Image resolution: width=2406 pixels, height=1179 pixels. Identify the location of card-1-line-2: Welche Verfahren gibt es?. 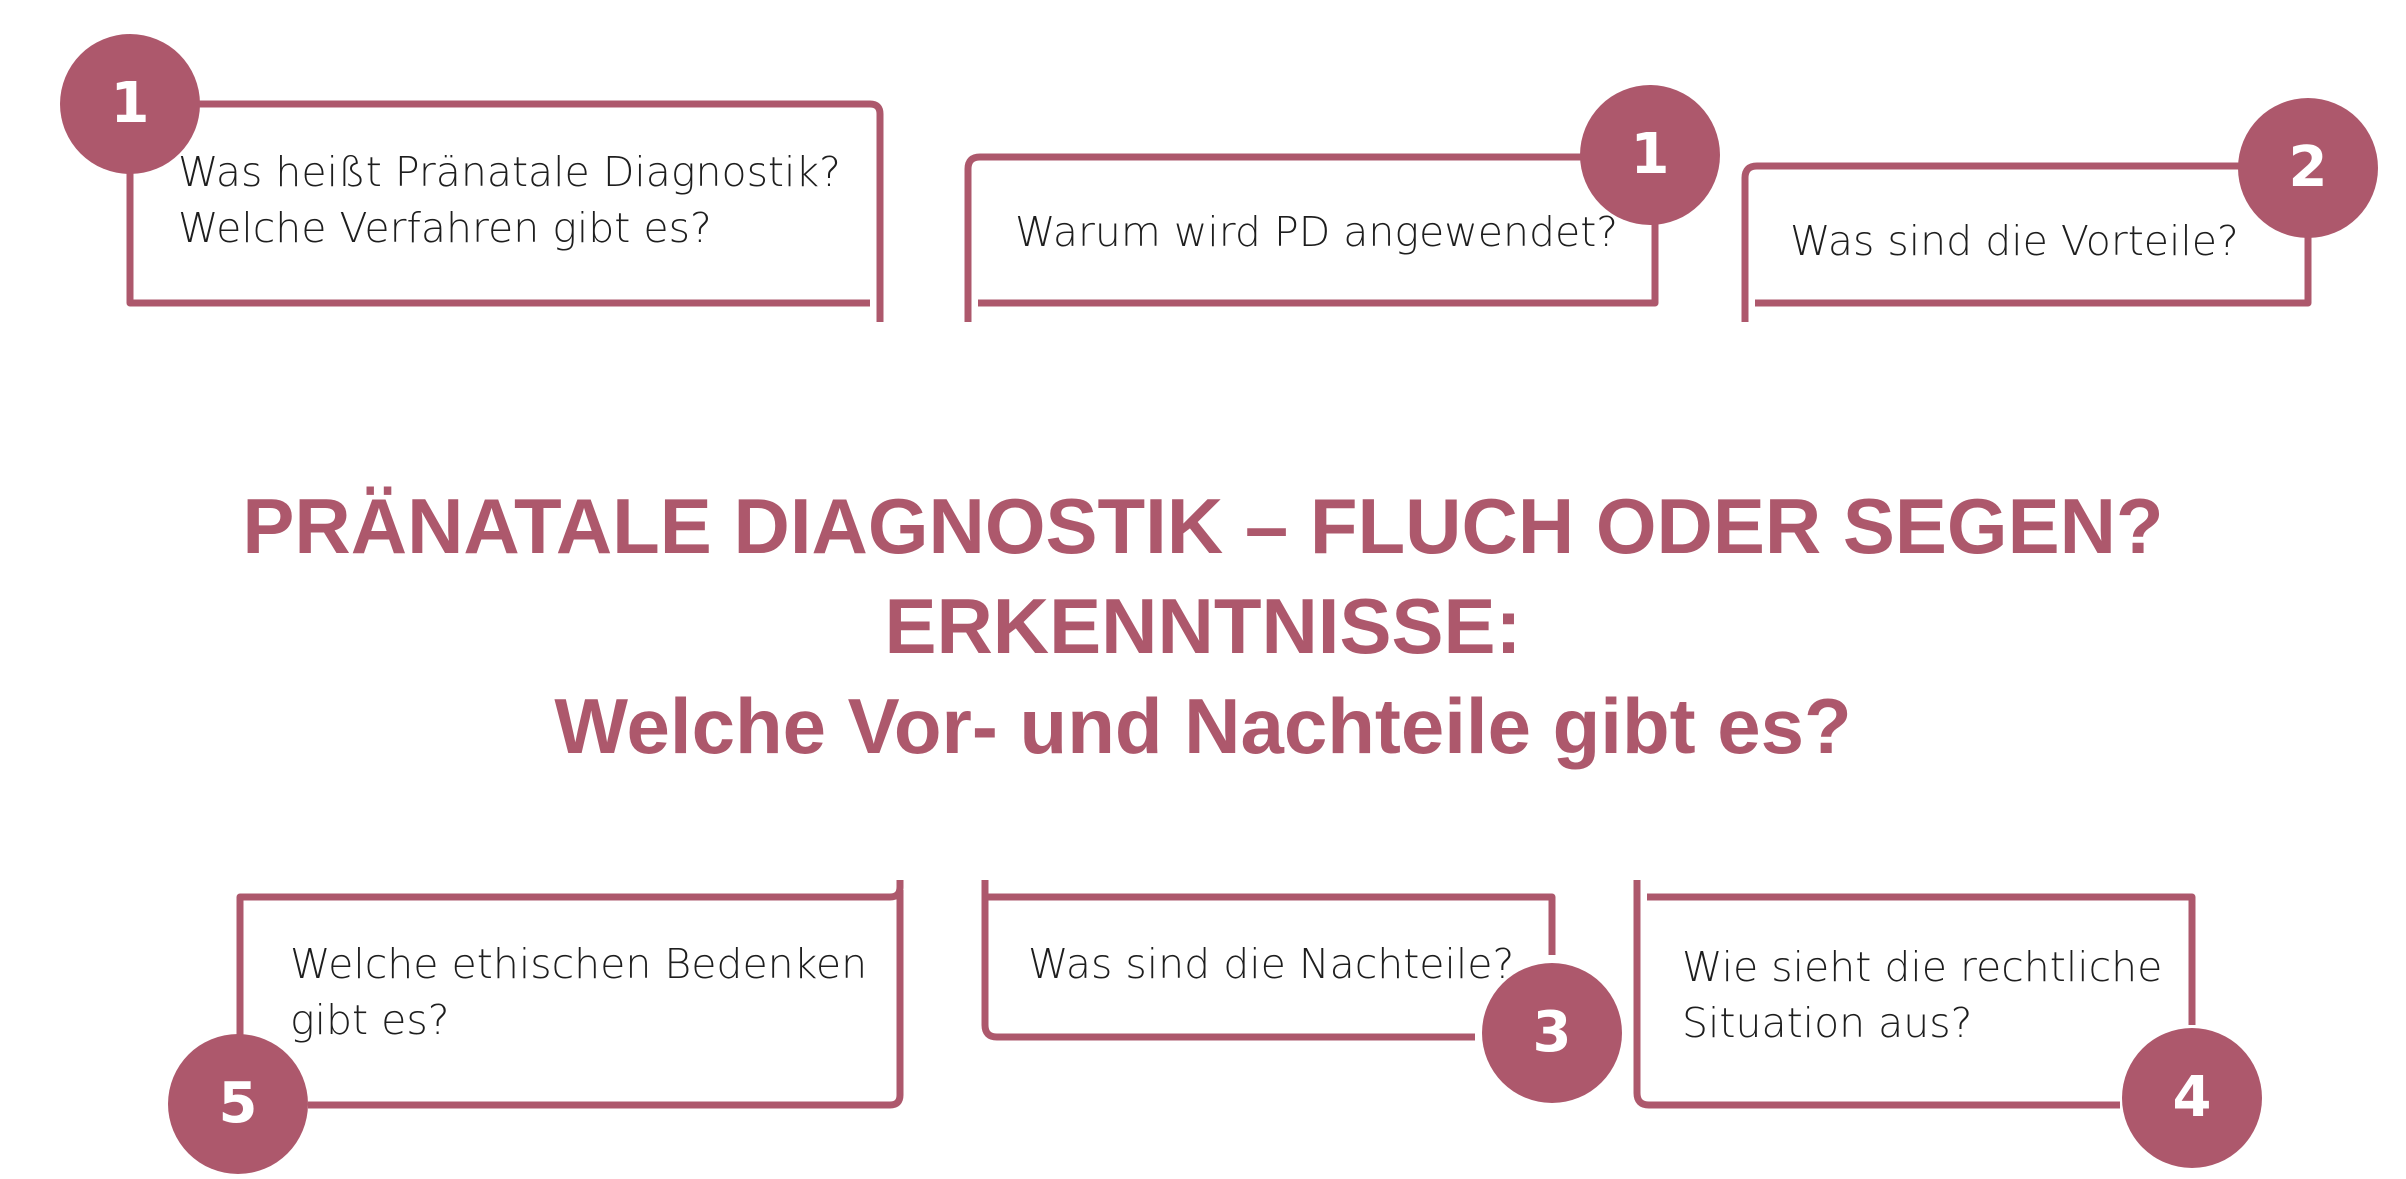
(445, 228).